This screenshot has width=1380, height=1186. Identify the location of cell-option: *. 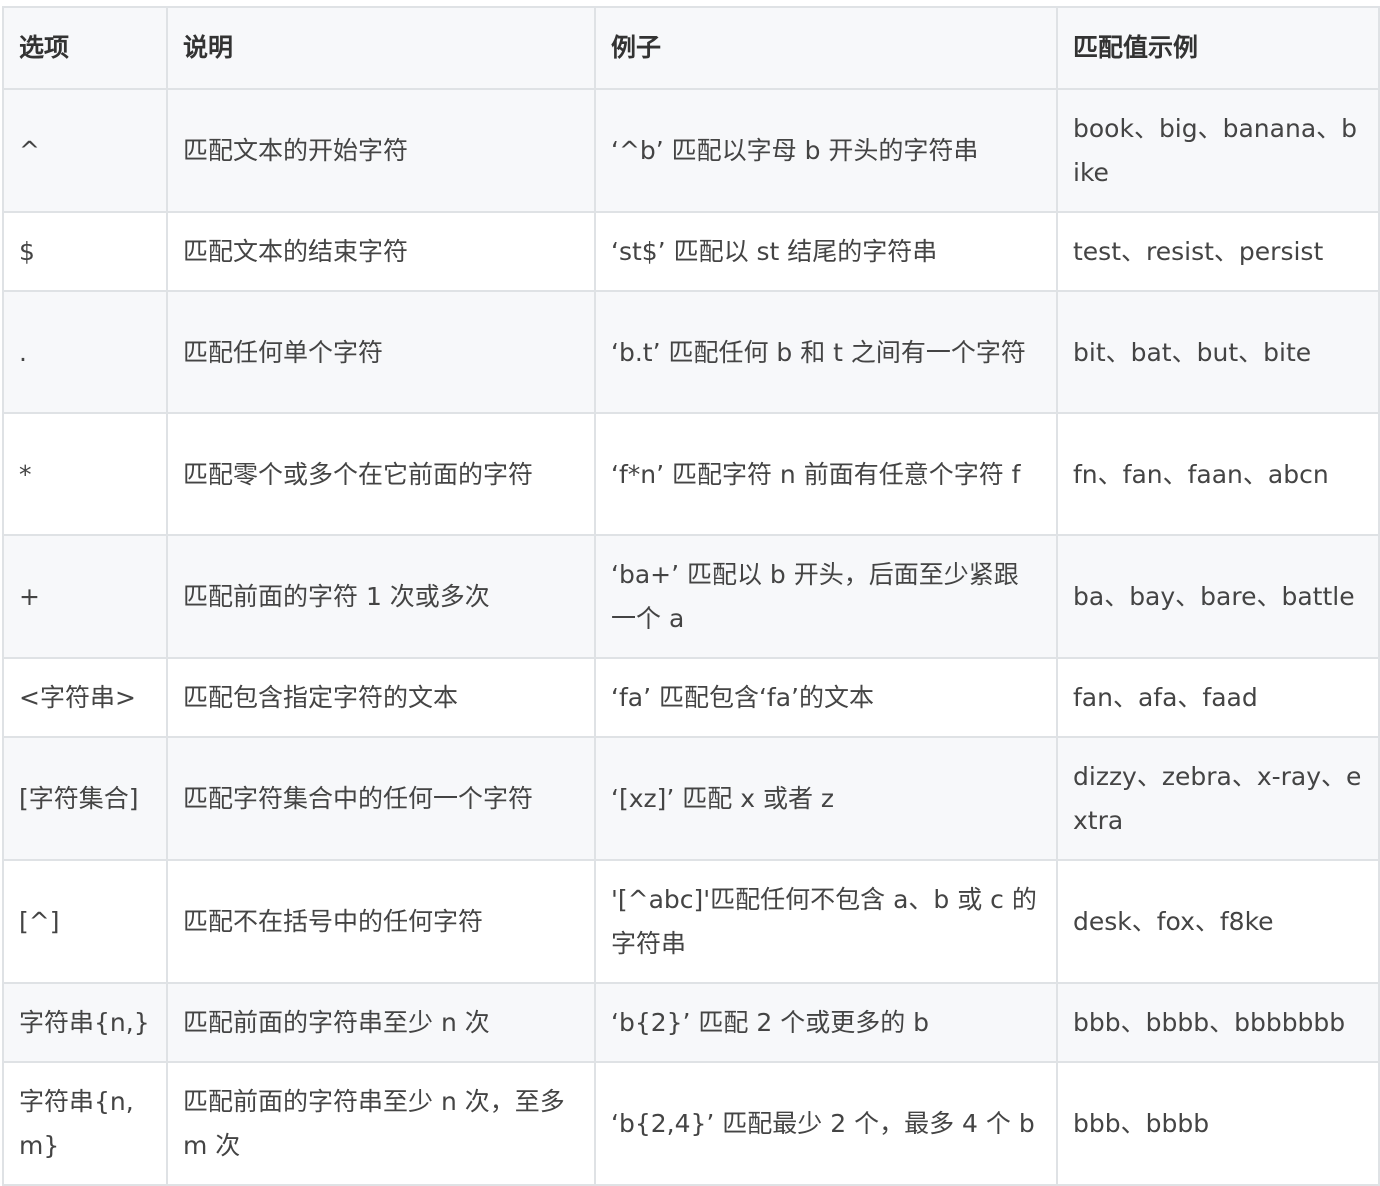
(85, 474).